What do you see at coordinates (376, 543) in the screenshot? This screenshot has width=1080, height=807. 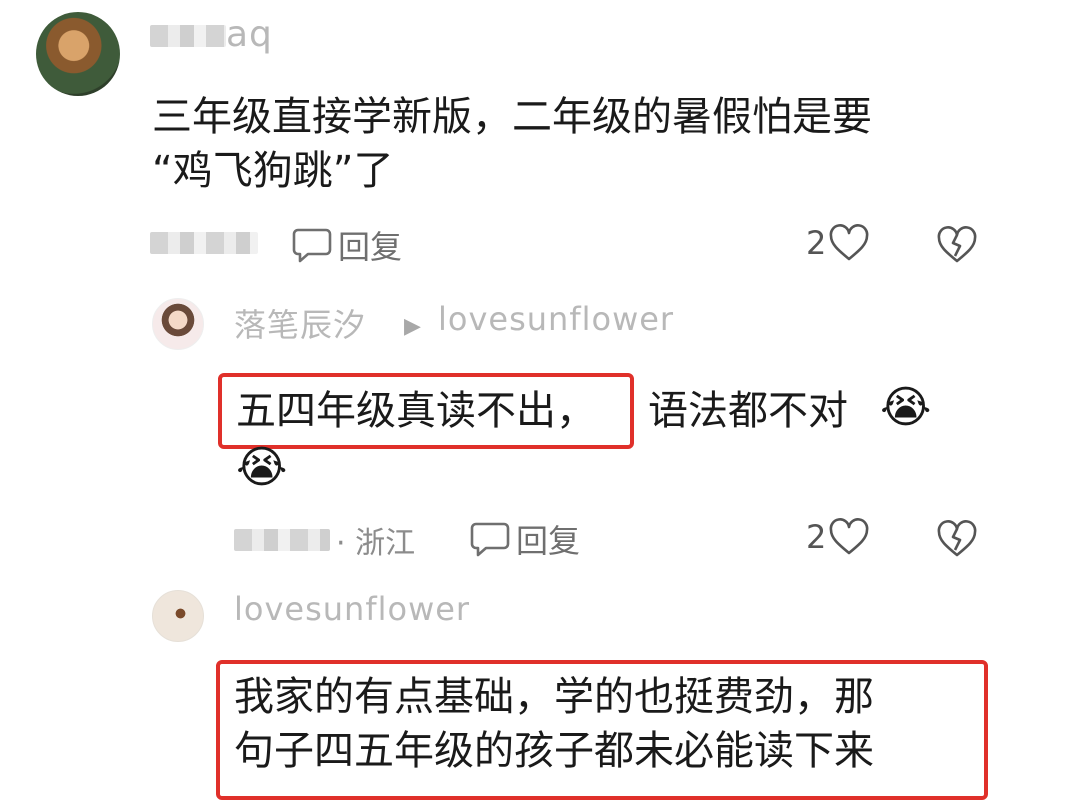 I see `location: · 浙江` at bounding box center [376, 543].